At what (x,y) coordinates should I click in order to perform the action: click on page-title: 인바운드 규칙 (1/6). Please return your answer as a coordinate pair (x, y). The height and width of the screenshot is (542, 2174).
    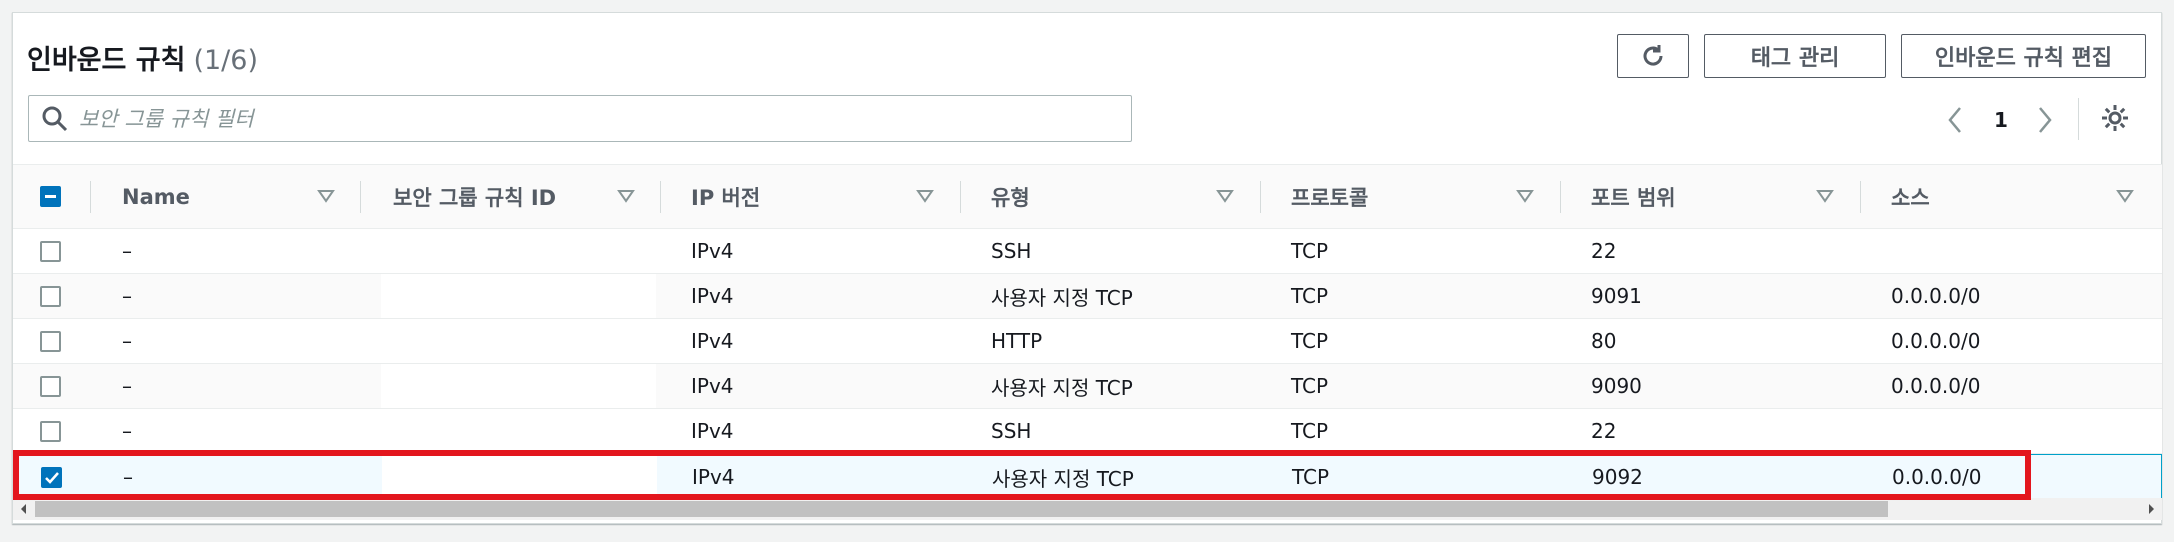
    Looking at the image, I should click on (142, 57).